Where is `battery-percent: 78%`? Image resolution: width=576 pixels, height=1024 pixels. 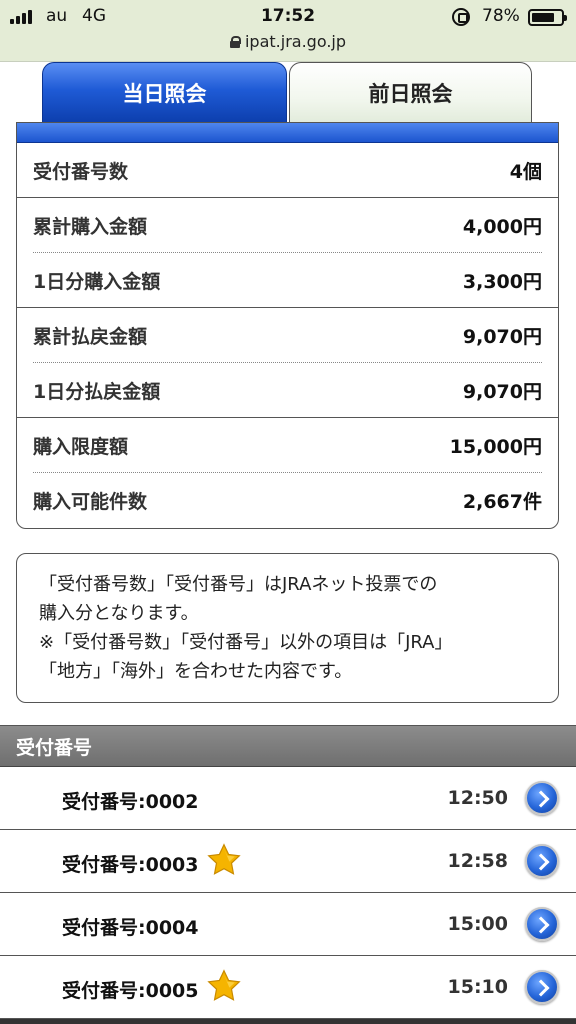
battery-percent: 78% is located at coordinates (501, 16).